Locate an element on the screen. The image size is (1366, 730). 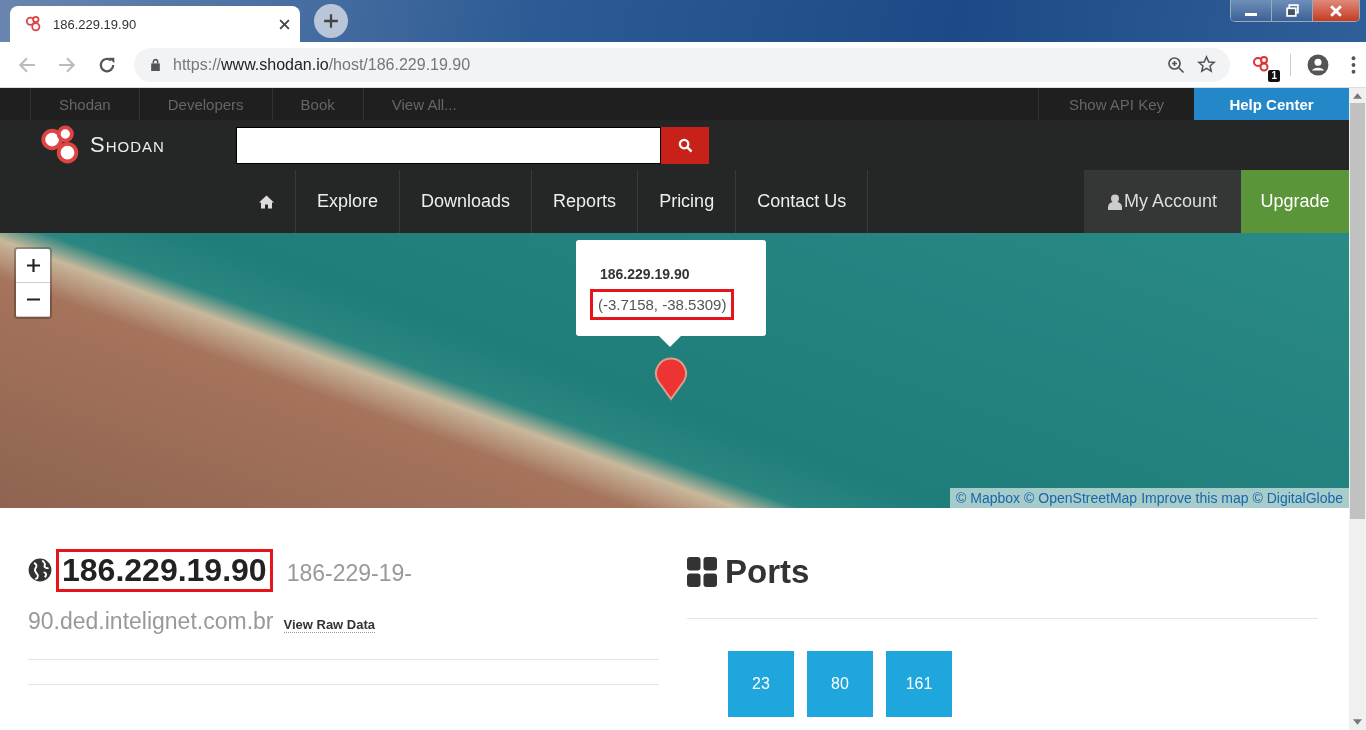
hostname-text: 186-229-19- is located at coordinates (349, 573).